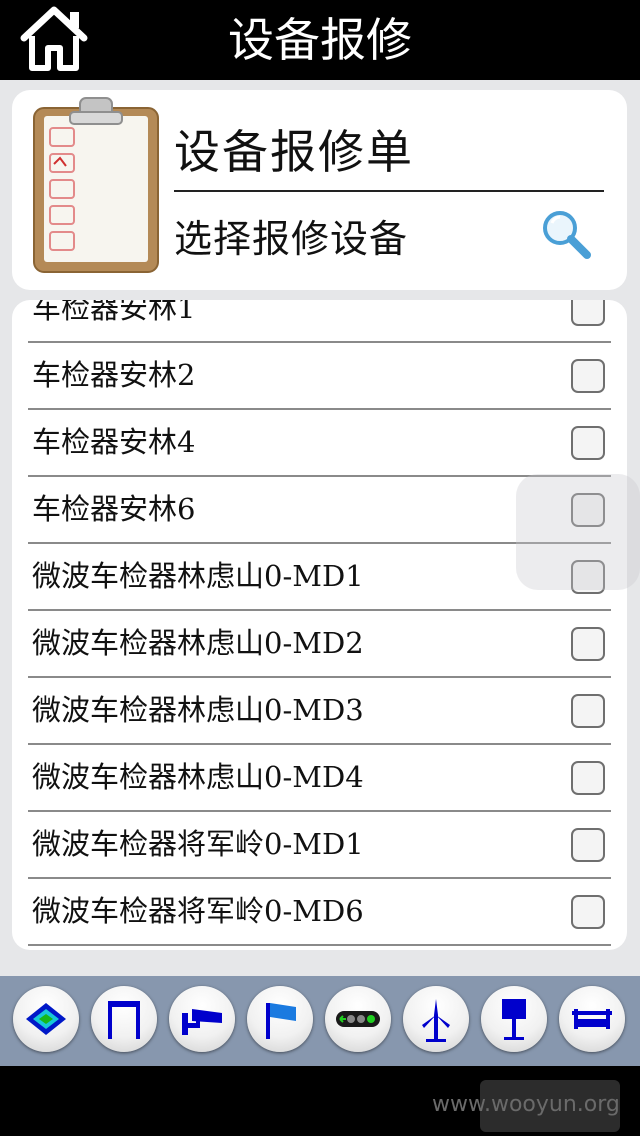 Image resolution: width=640 pixels, height=1136 pixels. What do you see at coordinates (319, 376) in the screenshot?
I see `list-item: 车检器安林2` at bounding box center [319, 376].